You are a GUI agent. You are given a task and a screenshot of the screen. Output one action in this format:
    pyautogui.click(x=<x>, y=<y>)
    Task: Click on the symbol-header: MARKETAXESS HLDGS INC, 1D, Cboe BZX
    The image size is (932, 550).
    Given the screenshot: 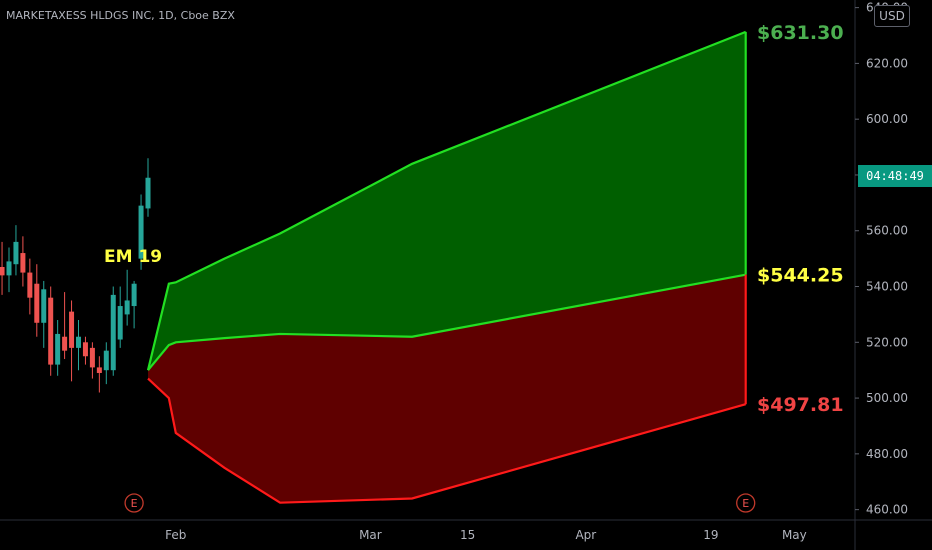 What is the action you would take?
    pyautogui.click(x=120, y=15)
    